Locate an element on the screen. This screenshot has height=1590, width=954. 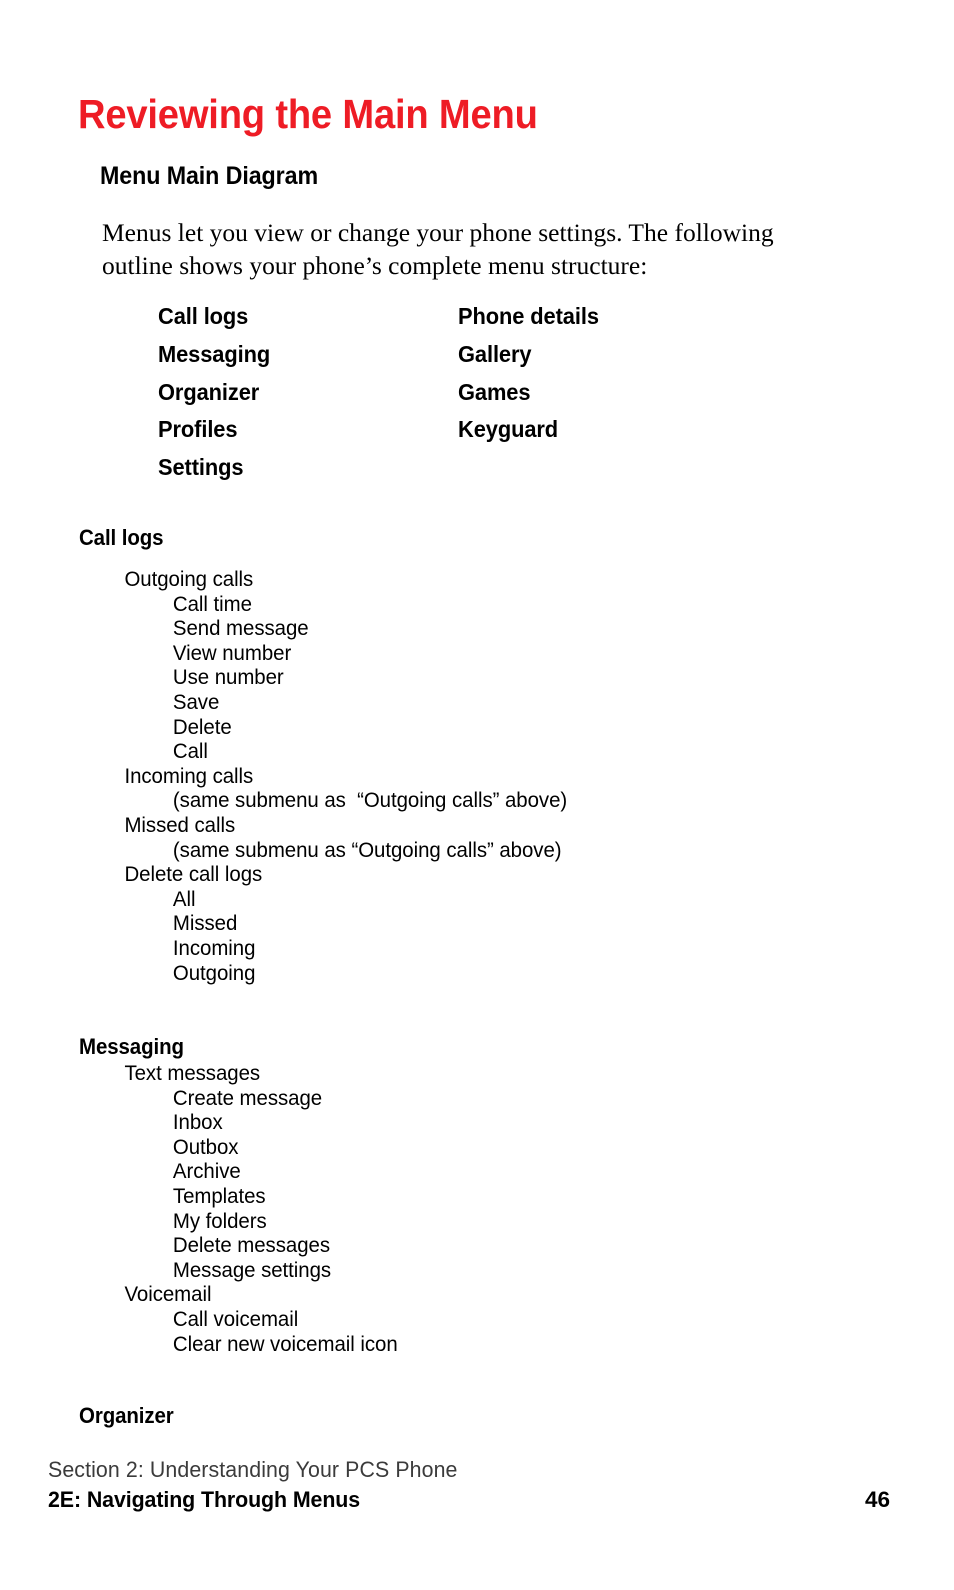
page-title: Reviewing the Main Menu is located at coordinates (308, 114).